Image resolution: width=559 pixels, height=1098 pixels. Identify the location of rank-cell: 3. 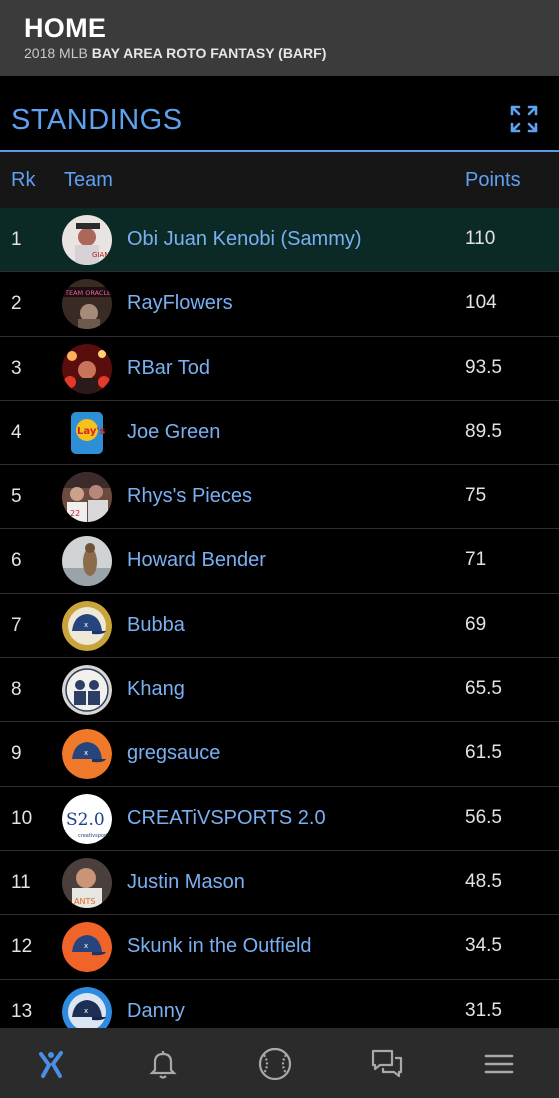
(16, 368).